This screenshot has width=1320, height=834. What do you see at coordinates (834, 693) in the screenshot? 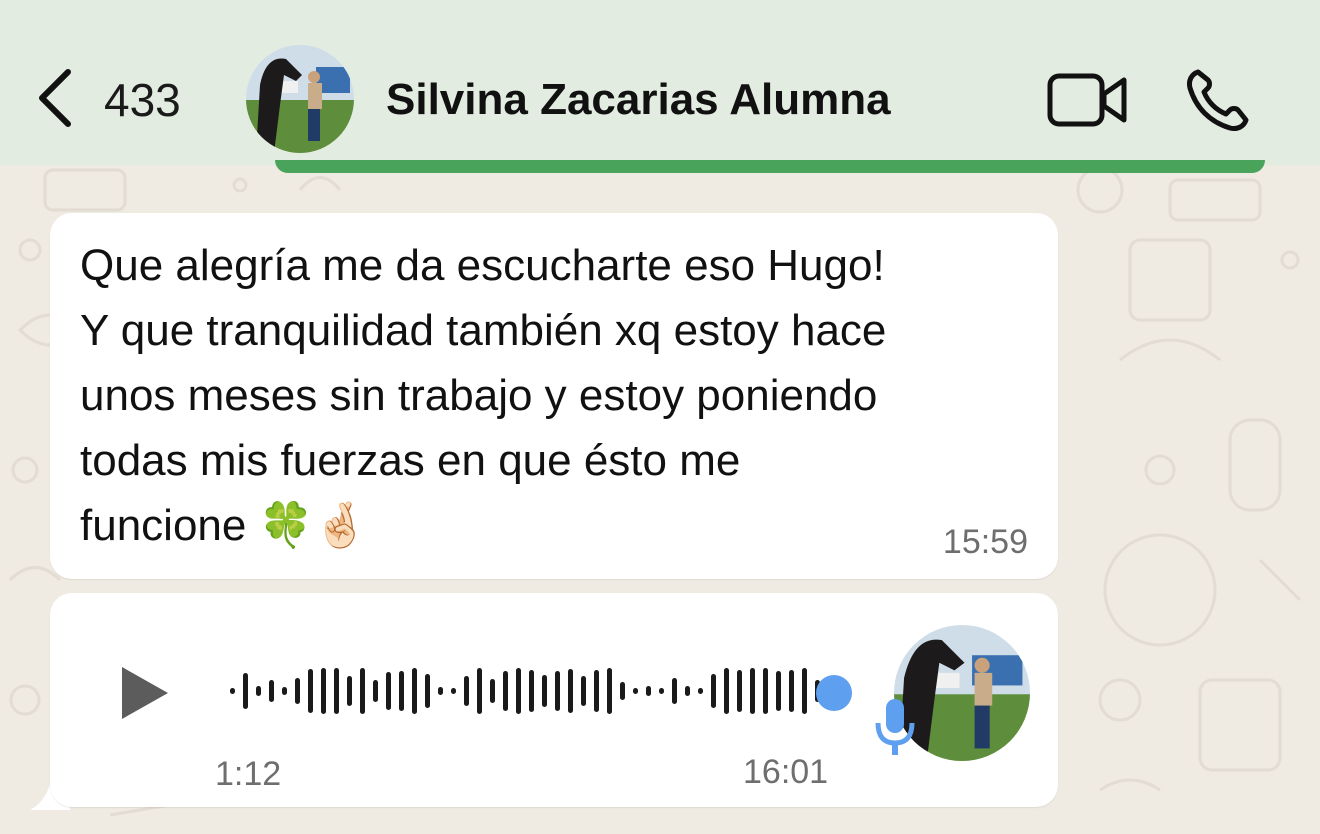
I see `playback-scrubber` at bounding box center [834, 693].